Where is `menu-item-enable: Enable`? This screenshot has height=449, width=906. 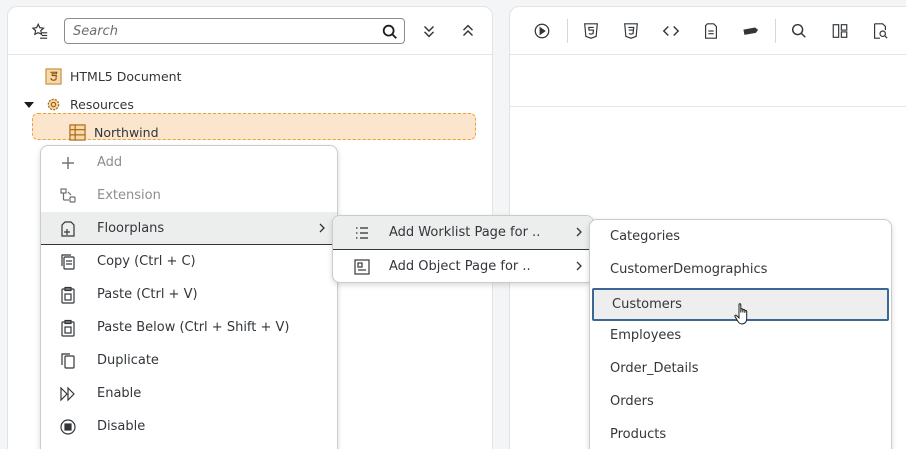 menu-item-enable: Enable is located at coordinates (189, 393).